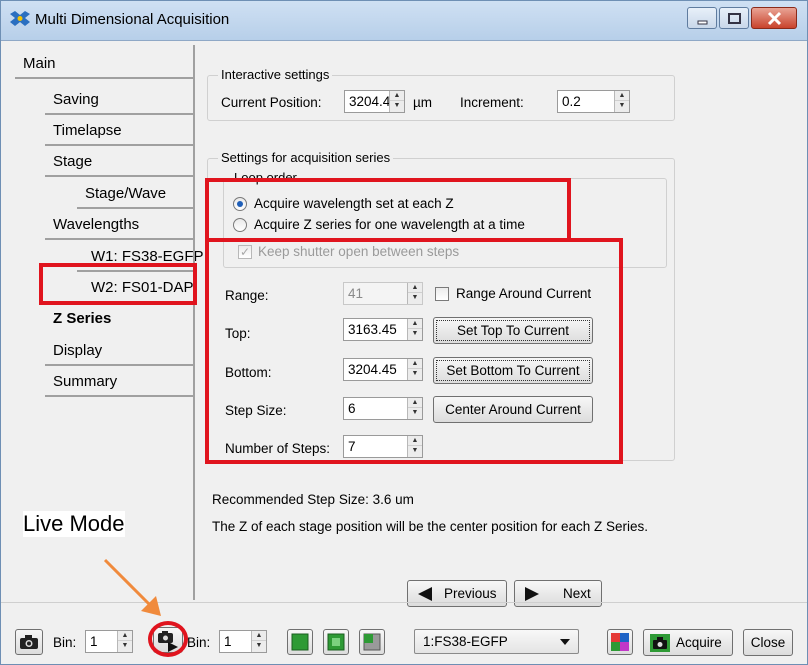 This screenshot has height=665, width=808. I want to click on nav-item-label: Stage/Wave, so click(126, 193).